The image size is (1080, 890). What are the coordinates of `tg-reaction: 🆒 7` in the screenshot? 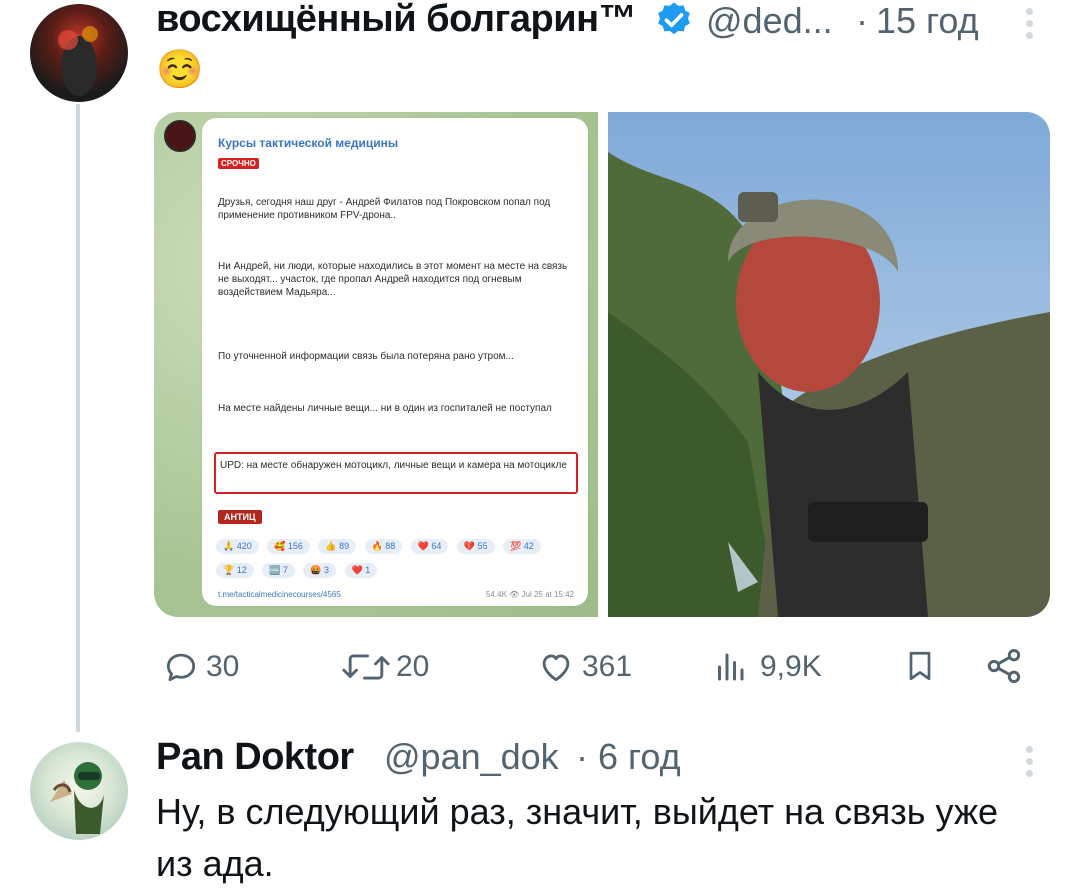 It's located at (278, 570).